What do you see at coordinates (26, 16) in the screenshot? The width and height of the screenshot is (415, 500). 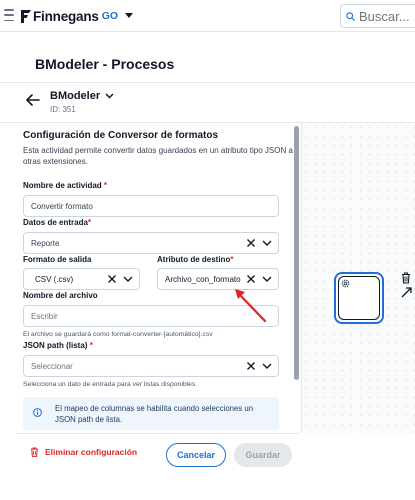 I see `finnegans-logo-icon` at bounding box center [26, 16].